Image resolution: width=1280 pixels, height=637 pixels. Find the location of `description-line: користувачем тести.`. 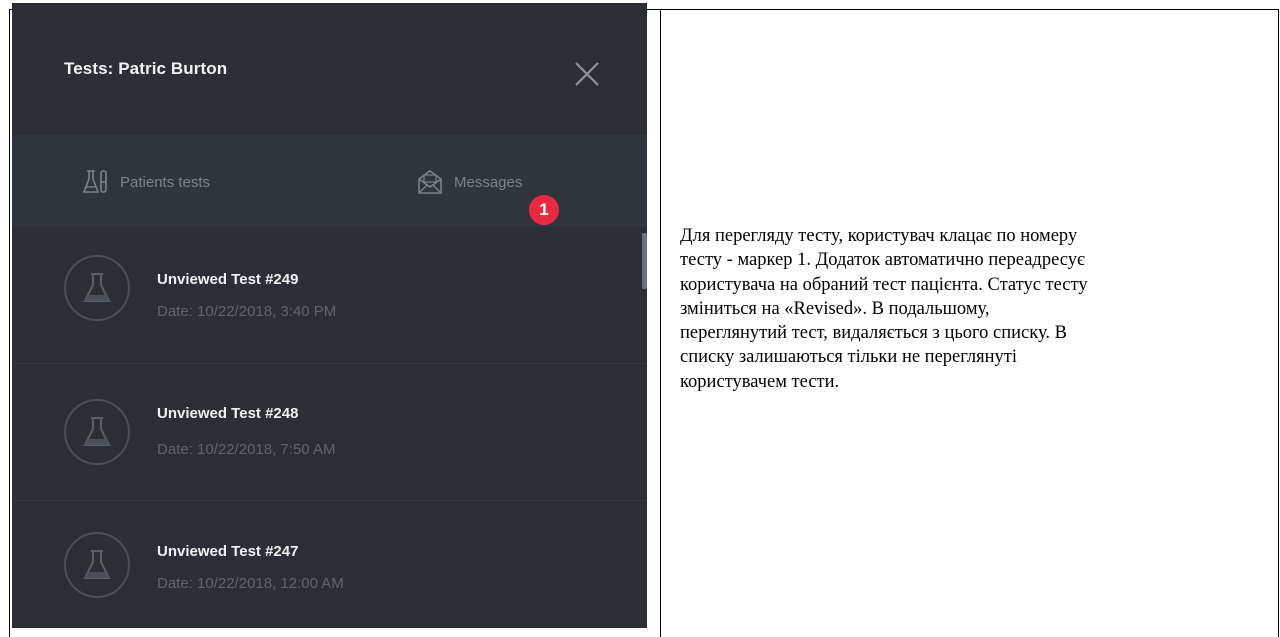

description-line: користувачем тести. is located at coordinates (760, 381).